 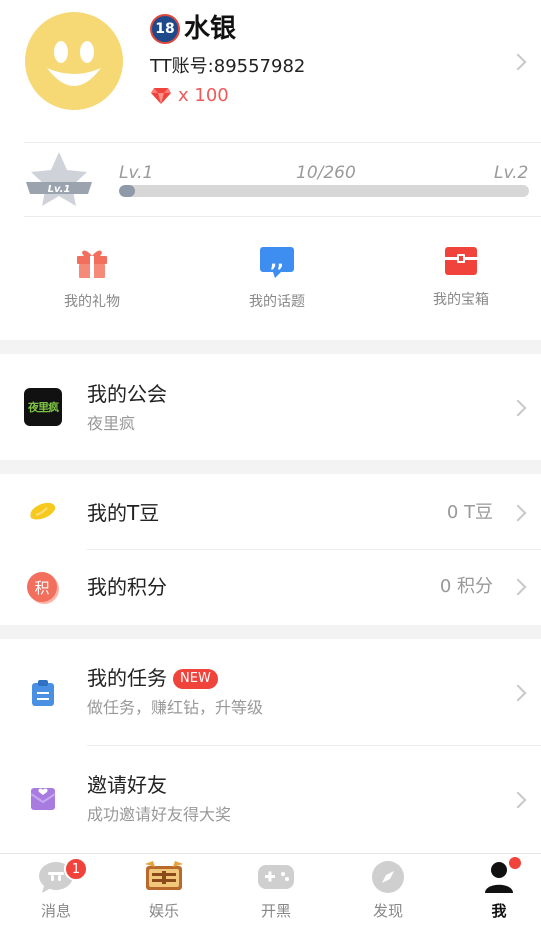 What do you see at coordinates (388, 877) in the screenshot?
I see `compass-icon` at bounding box center [388, 877].